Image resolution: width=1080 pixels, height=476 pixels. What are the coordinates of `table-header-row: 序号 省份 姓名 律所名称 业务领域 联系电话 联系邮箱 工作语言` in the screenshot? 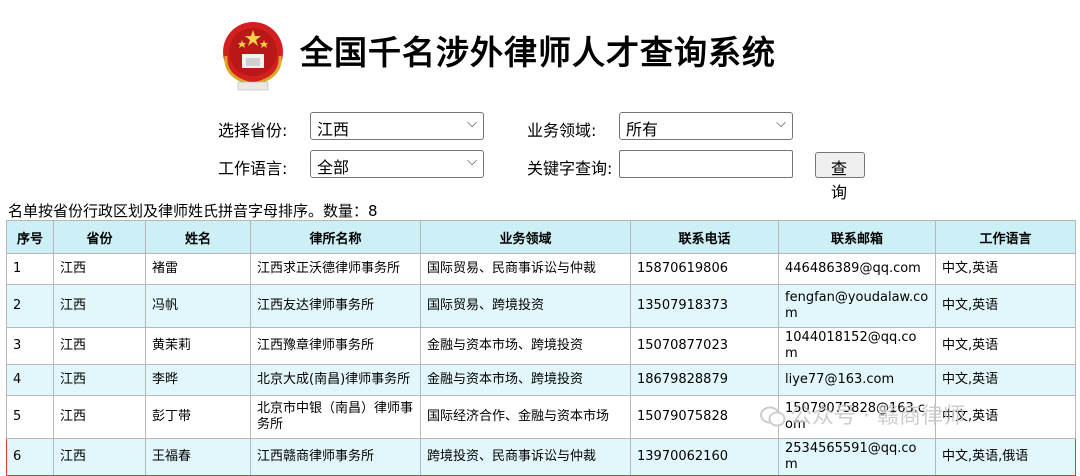 It's located at (541, 237).